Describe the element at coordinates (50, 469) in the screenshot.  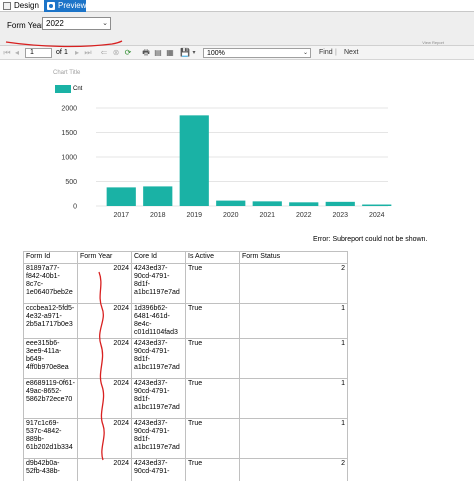
I see `cell-form-id: d9b42b0a-52fb-438b-` at that location.